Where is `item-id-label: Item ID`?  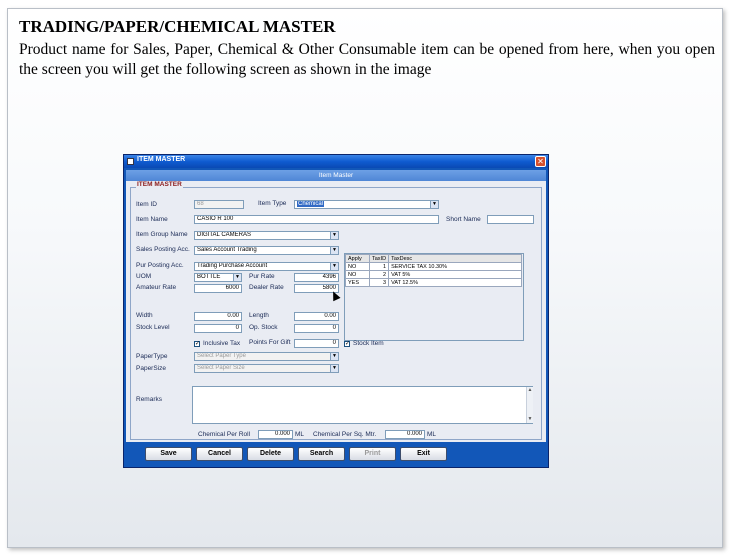 item-id-label: Item ID is located at coordinates (146, 204).